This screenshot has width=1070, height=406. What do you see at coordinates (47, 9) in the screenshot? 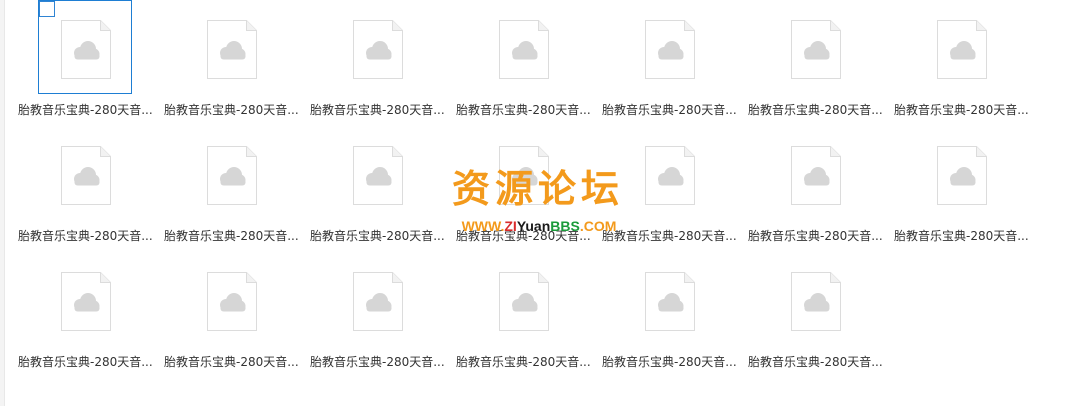
I see `select-checkbox` at bounding box center [47, 9].